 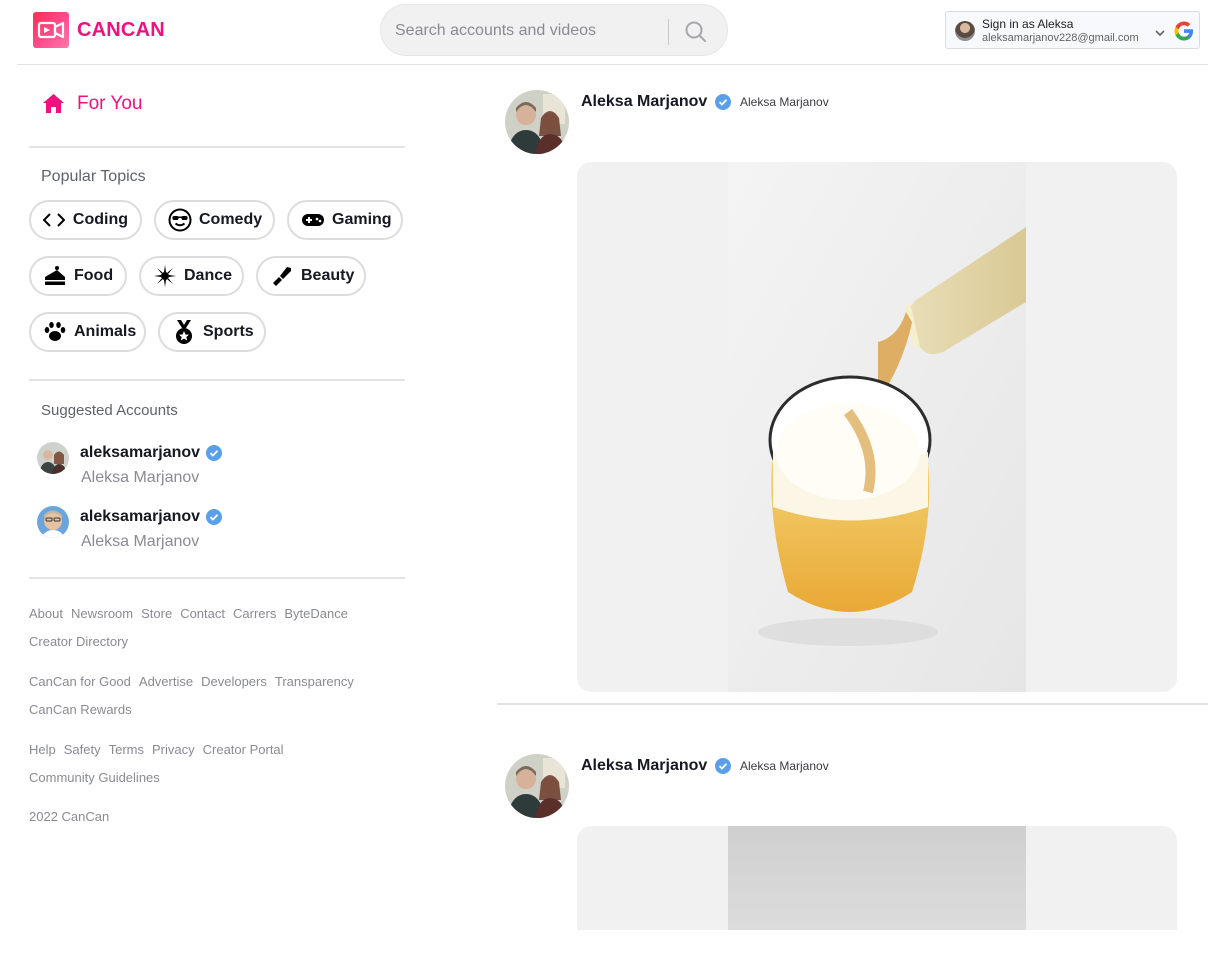 I want to click on signin-email: aleksamarjanov228@gmail.com, so click(x=1060, y=38).